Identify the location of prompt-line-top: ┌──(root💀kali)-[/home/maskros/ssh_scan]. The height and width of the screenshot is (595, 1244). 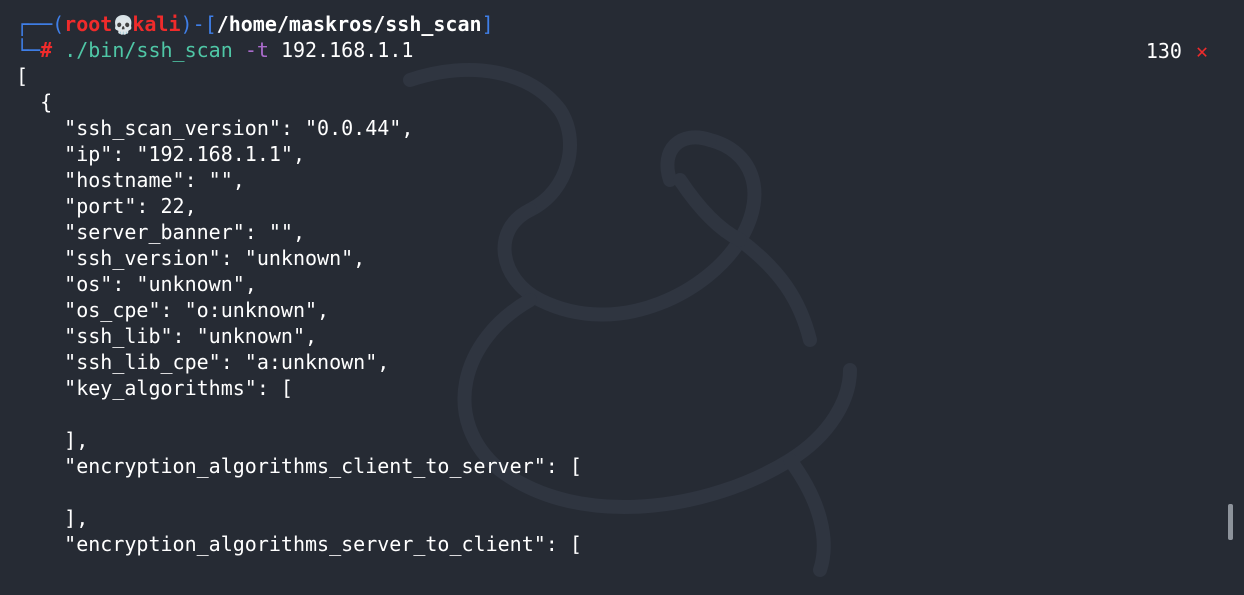
(255, 24).